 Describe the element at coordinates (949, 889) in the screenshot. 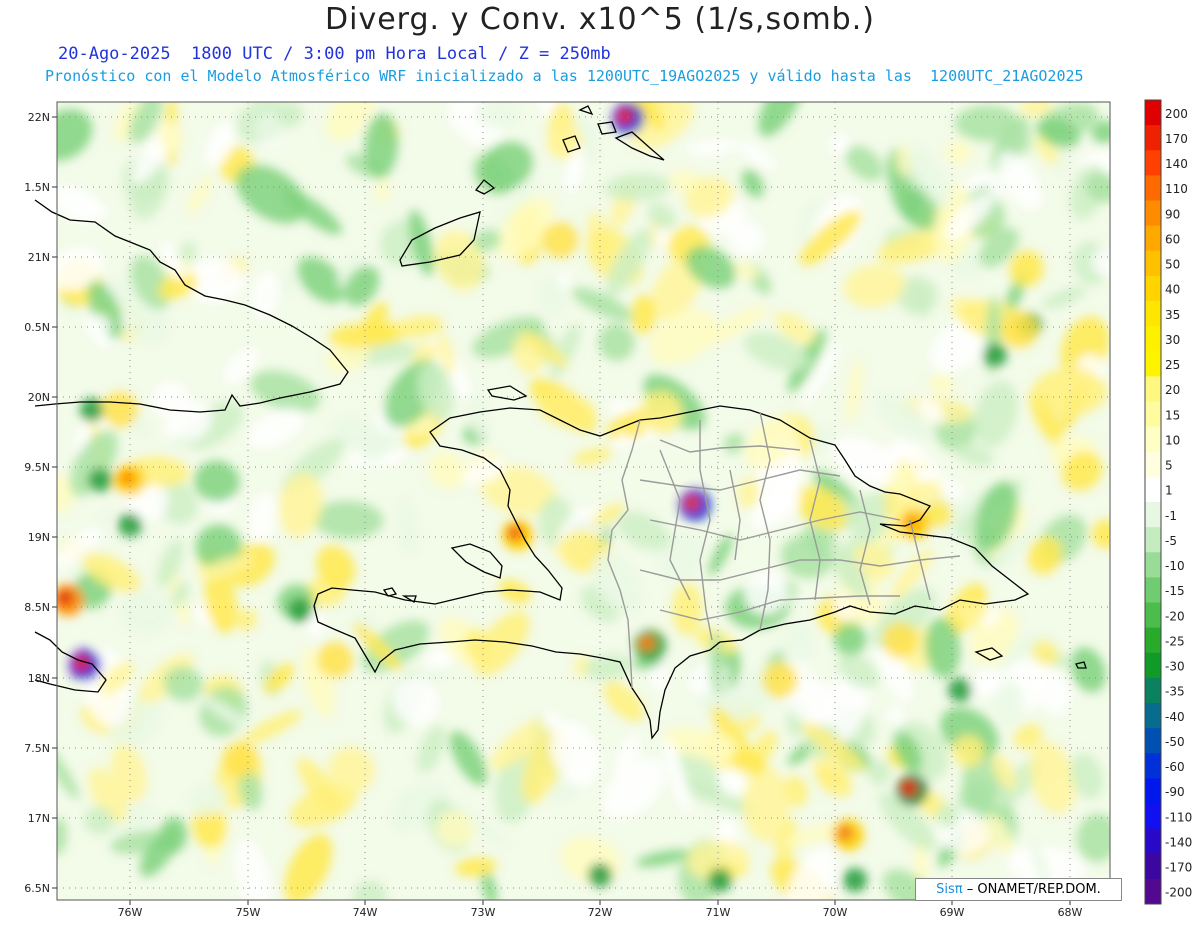

I see `sispi-logo: Sisπ` at that location.